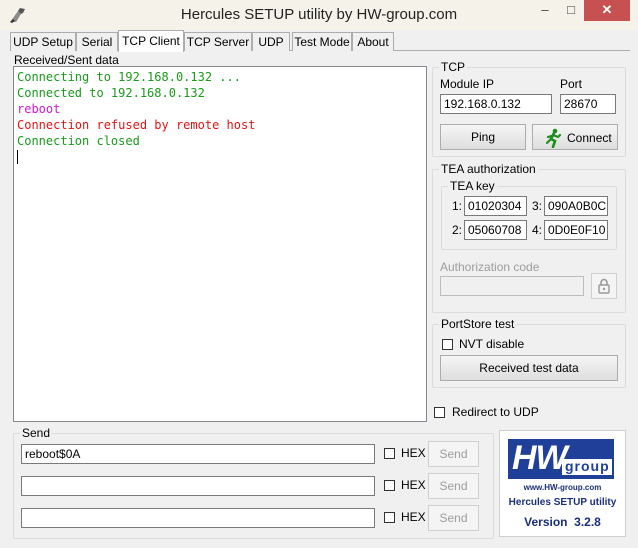  I want to click on ping-button: Ping, so click(483, 137).